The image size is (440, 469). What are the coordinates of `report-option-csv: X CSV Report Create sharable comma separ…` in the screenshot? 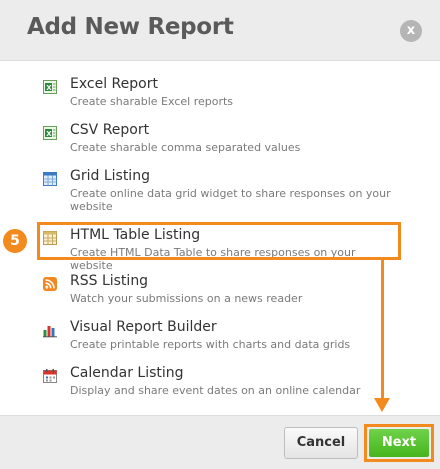 It's located at (222, 142).